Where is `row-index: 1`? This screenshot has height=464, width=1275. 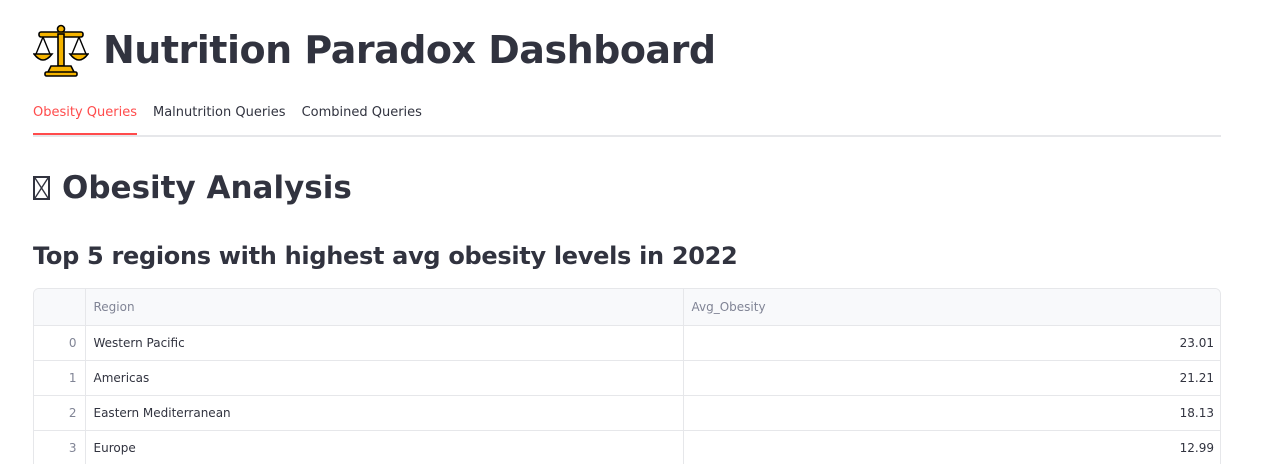
row-index: 1 is located at coordinates (60, 378).